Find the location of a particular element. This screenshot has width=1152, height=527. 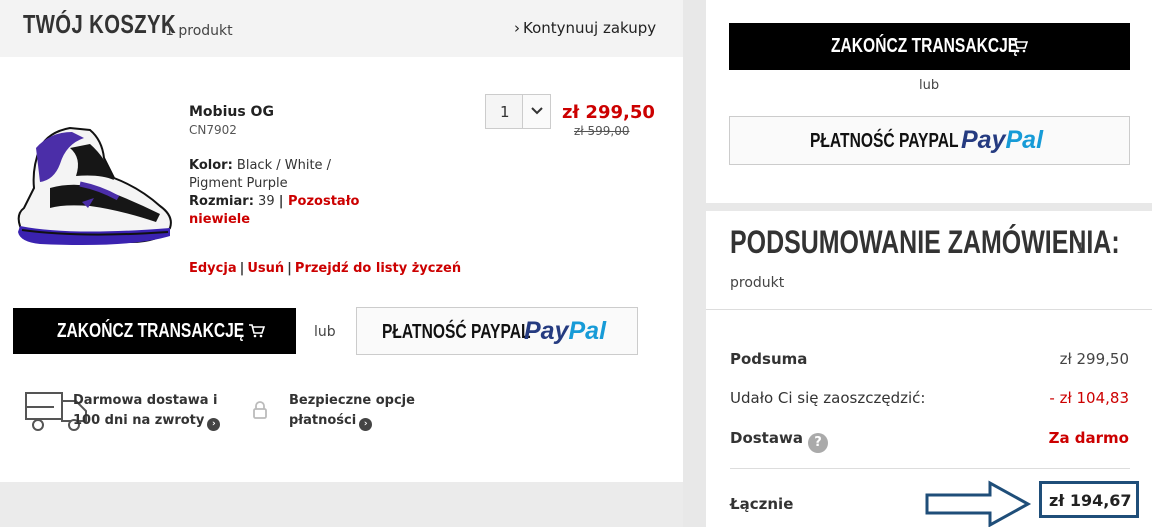

product-actions: Edycja | Usuń | Przejdź do listy życzeń is located at coordinates (325, 268).